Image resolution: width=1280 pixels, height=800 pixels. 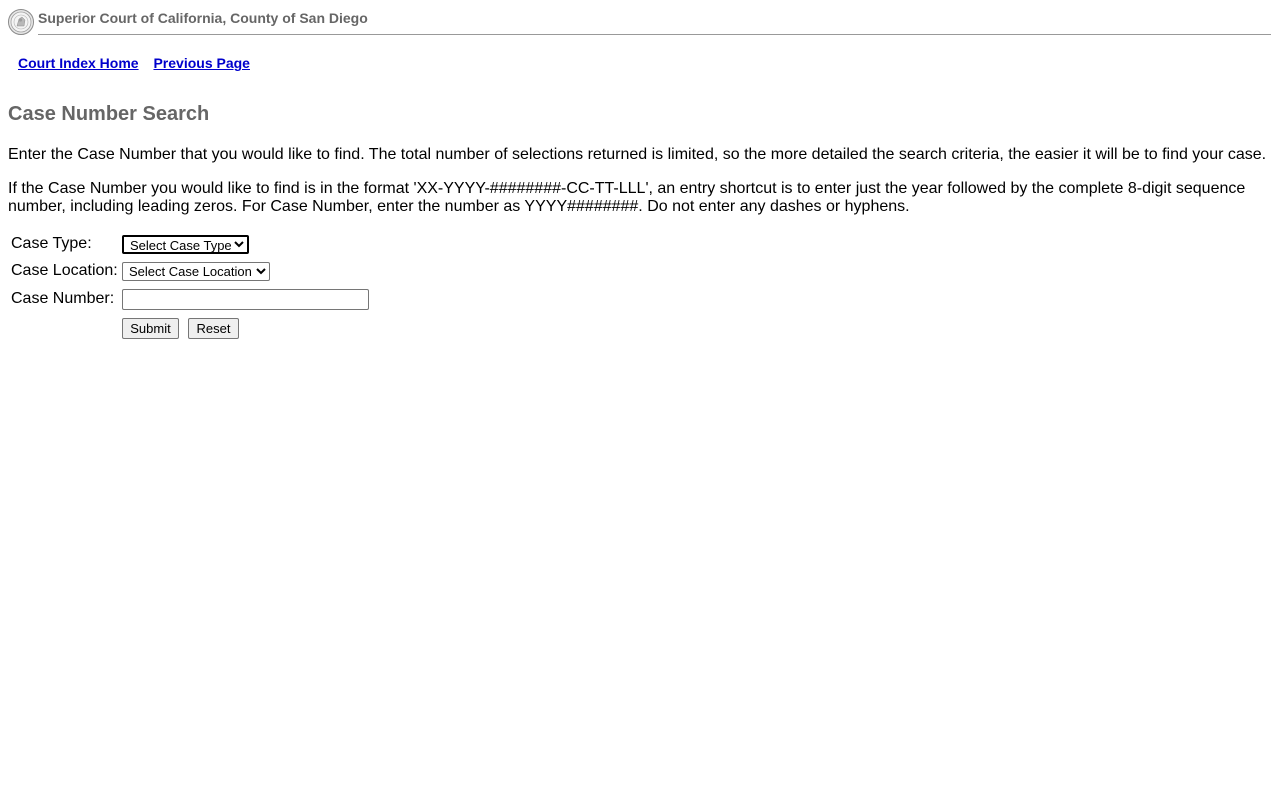 What do you see at coordinates (139, 63) in the screenshot?
I see `nav-links: Court Index Home Previous Page` at bounding box center [139, 63].